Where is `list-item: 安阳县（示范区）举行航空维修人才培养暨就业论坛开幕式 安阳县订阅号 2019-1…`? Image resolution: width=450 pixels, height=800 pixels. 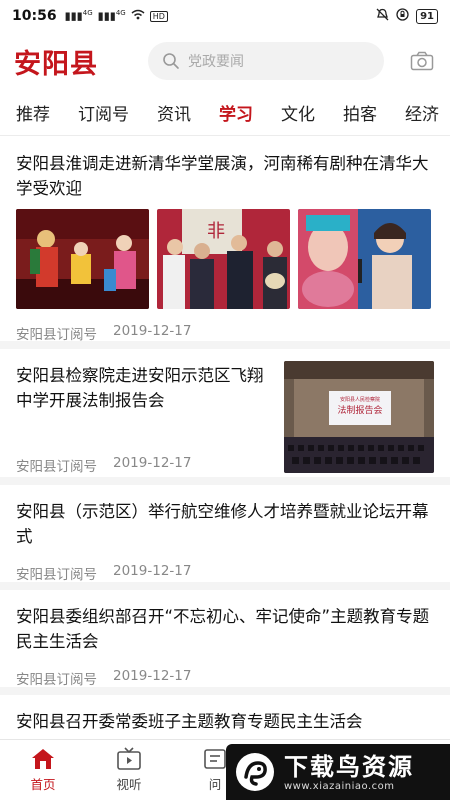
list-item: 安阳县（示范区）举行航空维修人才培养暨就业论坛开幕式 安阳县订阅号 2019-1… is located at coordinates (225, 537).